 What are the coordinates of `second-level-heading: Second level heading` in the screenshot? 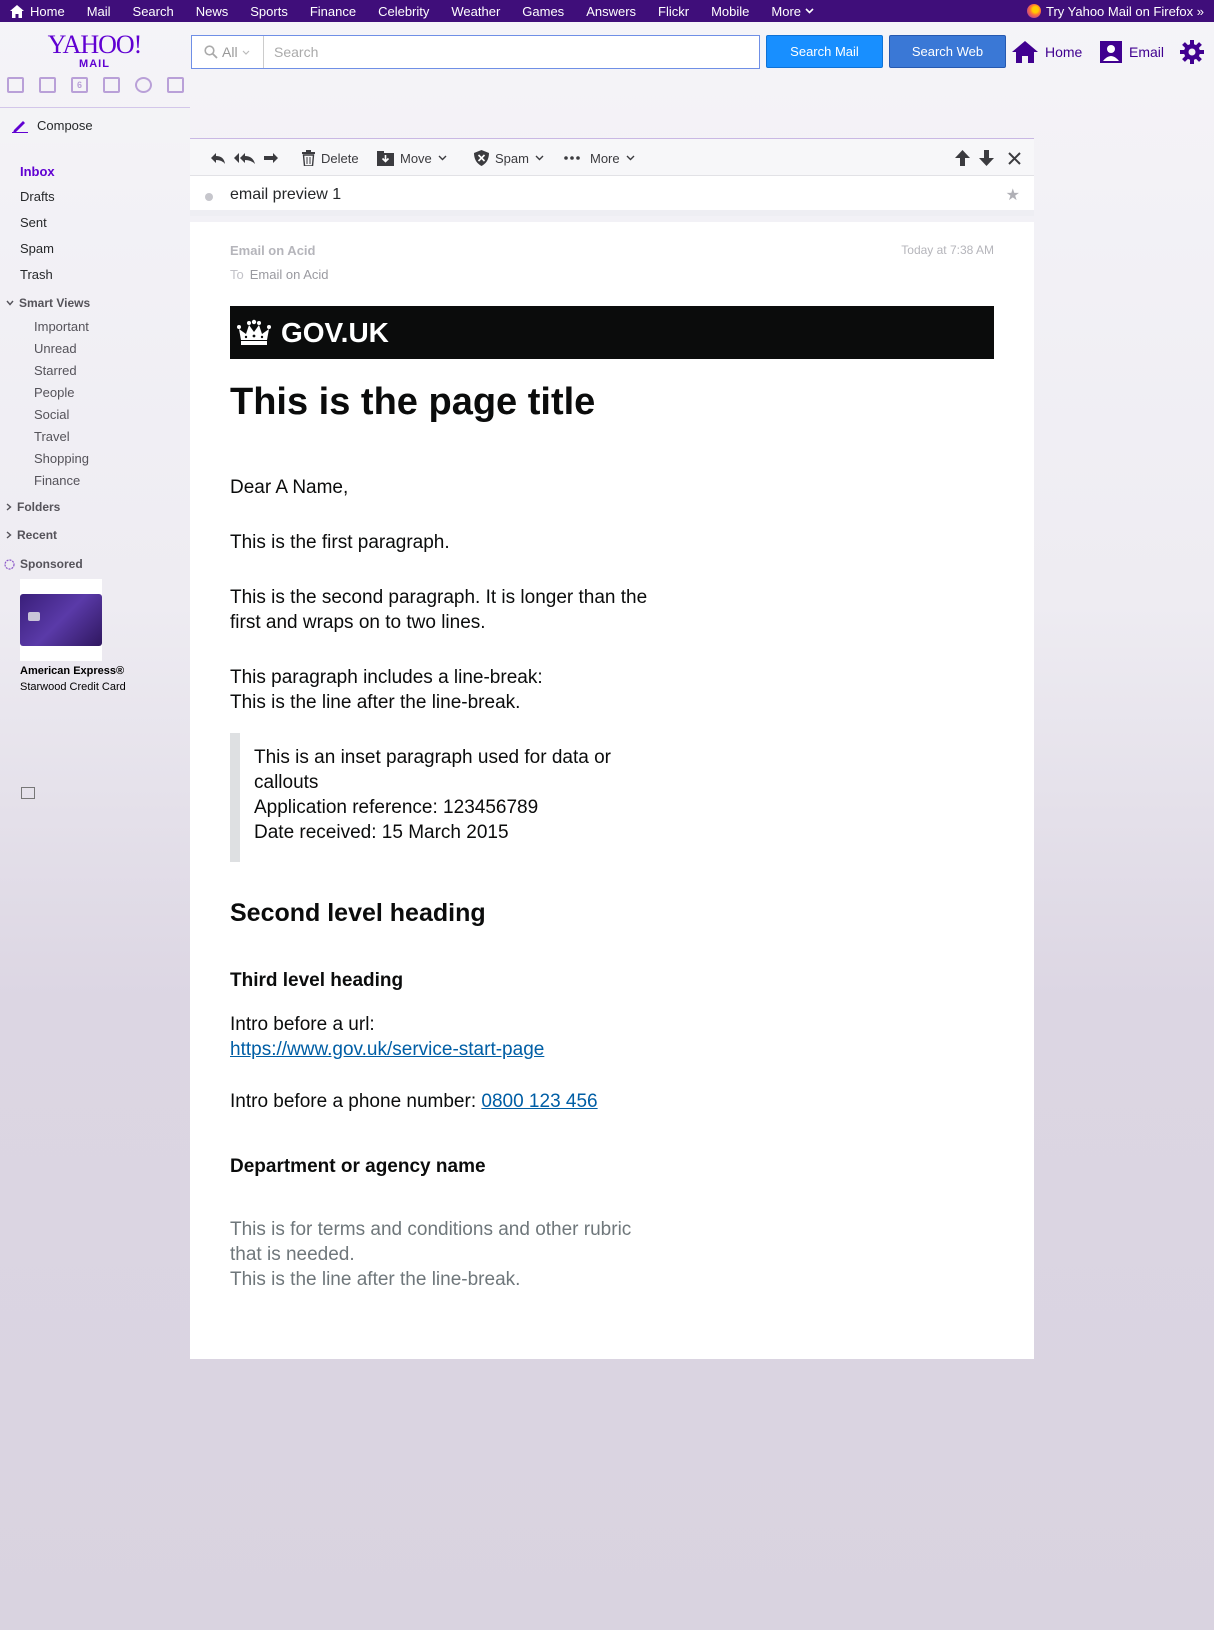 It's located at (358, 913).